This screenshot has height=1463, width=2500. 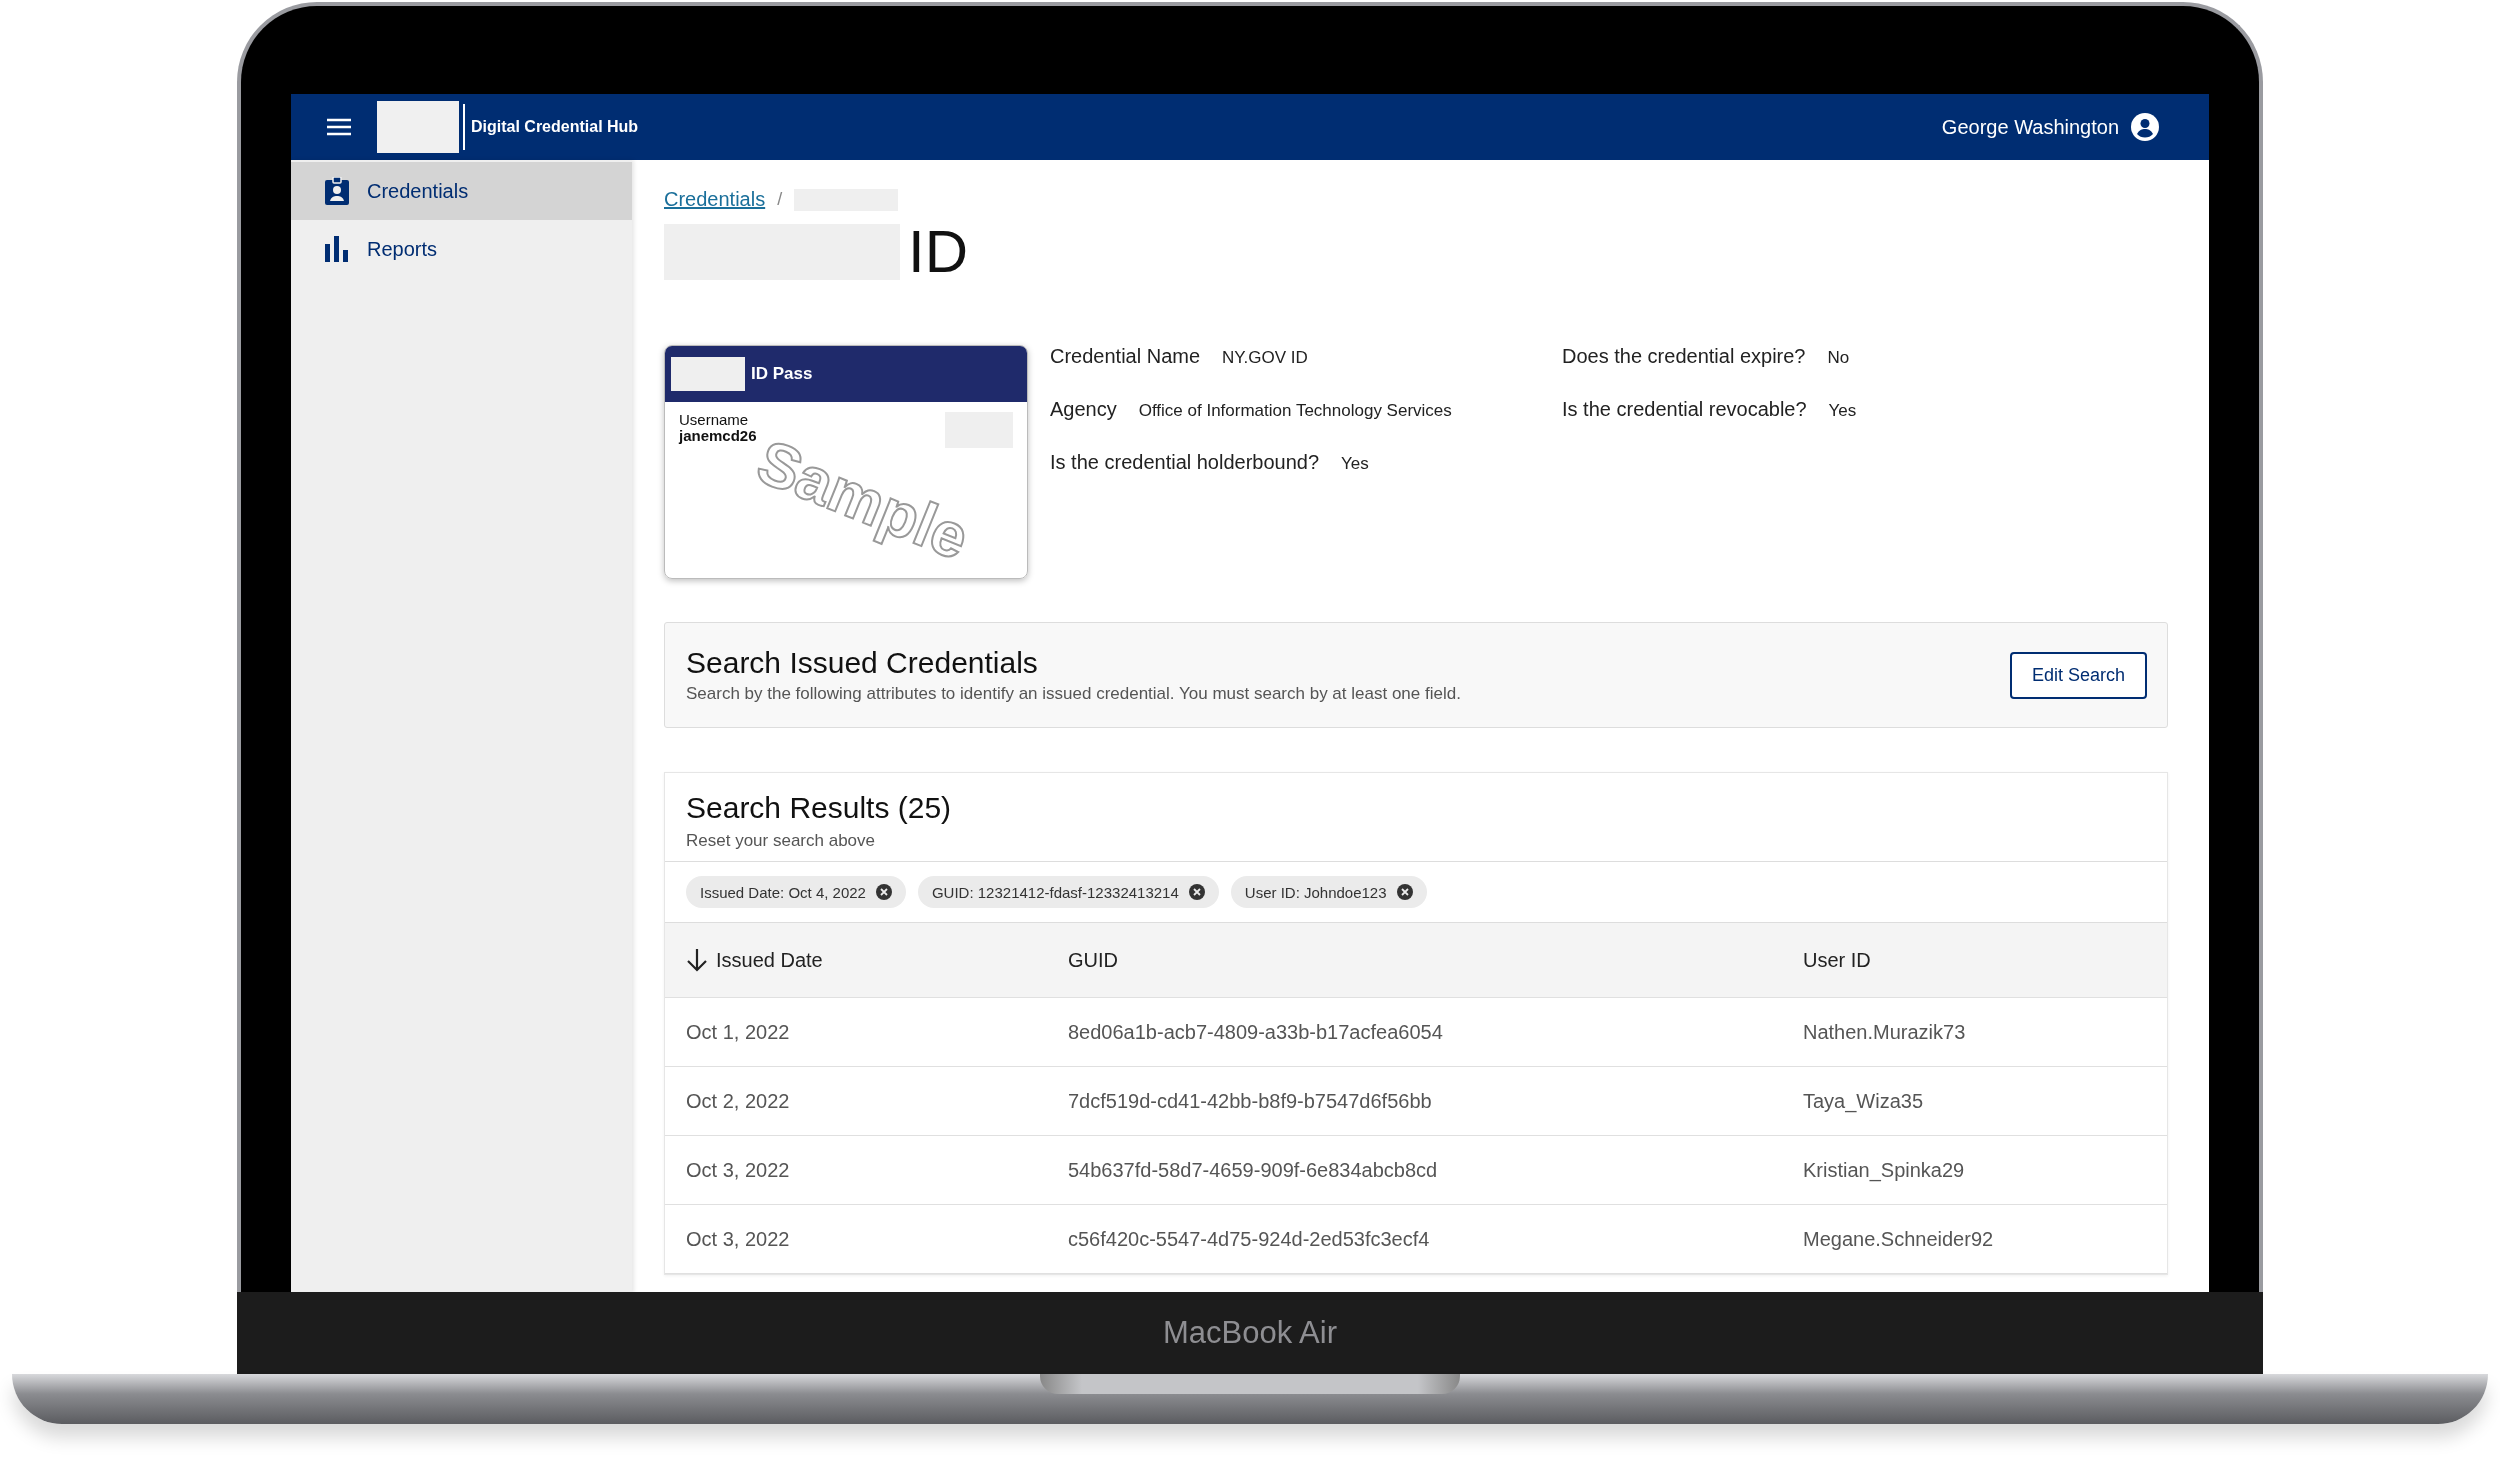 What do you see at coordinates (714, 420) in the screenshot?
I see `card-field-label: Username` at bounding box center [714, 420].